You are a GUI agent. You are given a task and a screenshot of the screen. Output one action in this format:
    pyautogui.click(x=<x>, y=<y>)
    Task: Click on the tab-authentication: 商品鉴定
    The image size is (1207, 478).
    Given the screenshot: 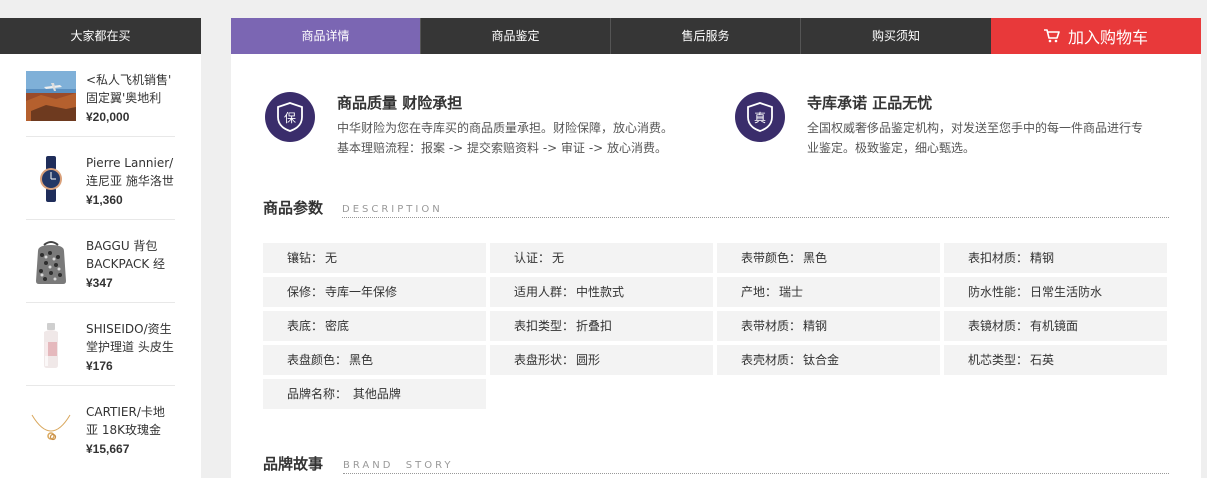 What is the action you would take?
    pyautogui.click(x=516, y=36)
    